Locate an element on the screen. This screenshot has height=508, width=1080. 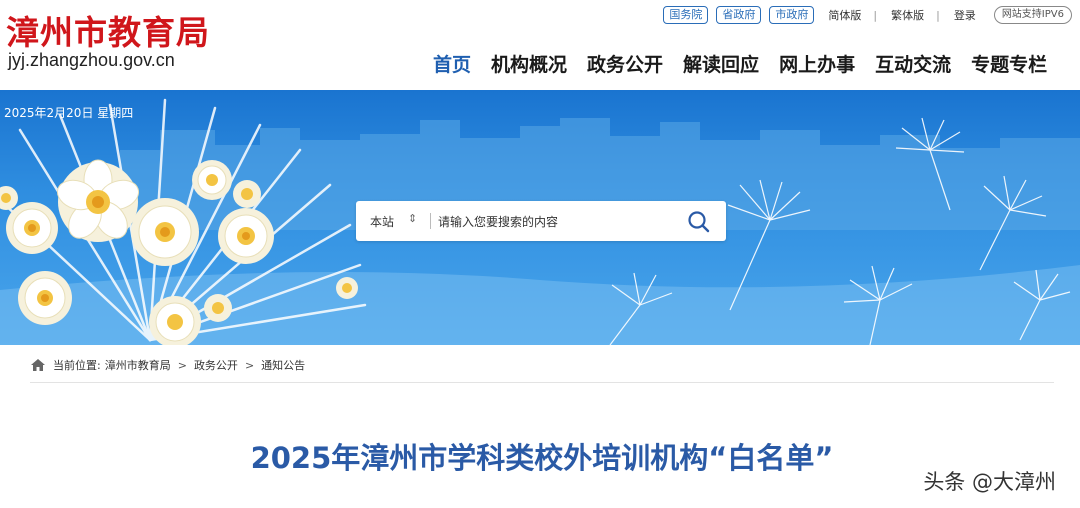
site-domain: jyj.zhangzhou.gov.cn is located at coordinates (91, 60).